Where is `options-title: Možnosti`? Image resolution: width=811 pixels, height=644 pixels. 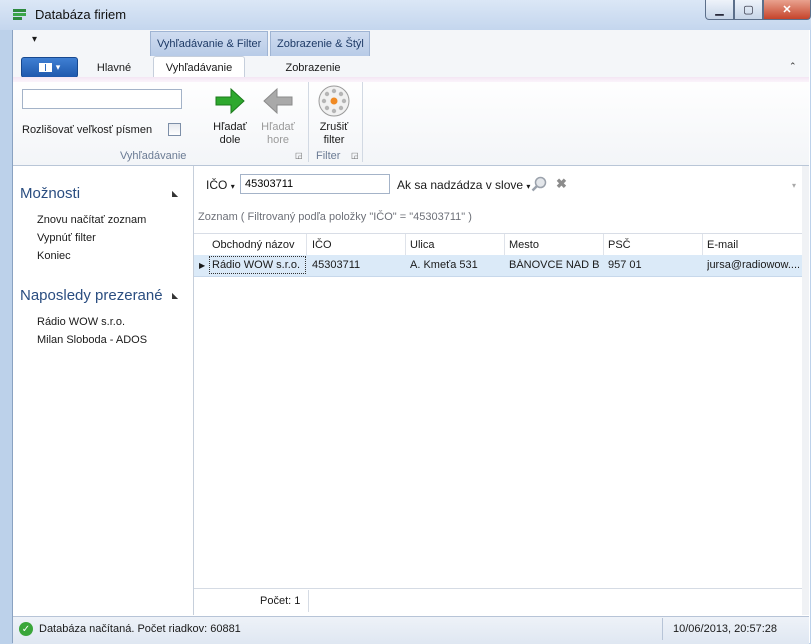
options-title: Možnosti is located at coordinates (50, 193).